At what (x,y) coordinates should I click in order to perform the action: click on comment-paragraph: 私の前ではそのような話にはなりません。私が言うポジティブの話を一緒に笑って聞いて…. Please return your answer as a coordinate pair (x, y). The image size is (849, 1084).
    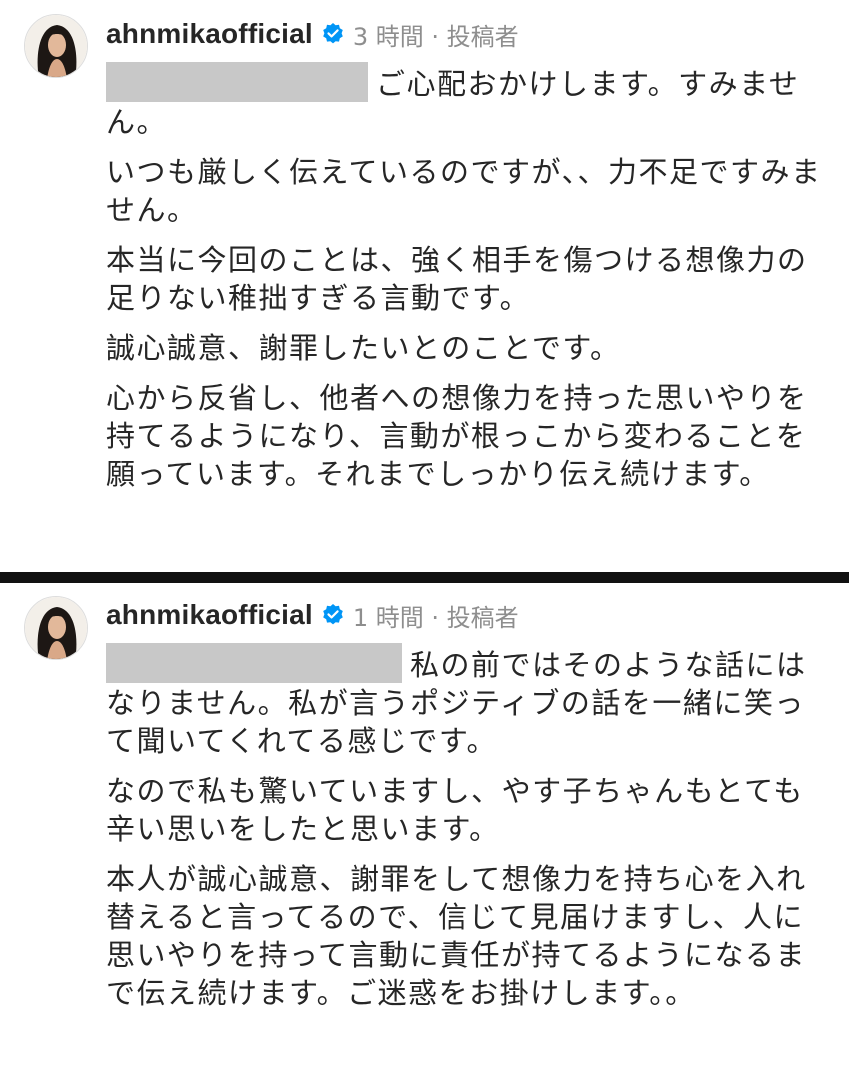
    Looking at the image, I should click on (467, 701).